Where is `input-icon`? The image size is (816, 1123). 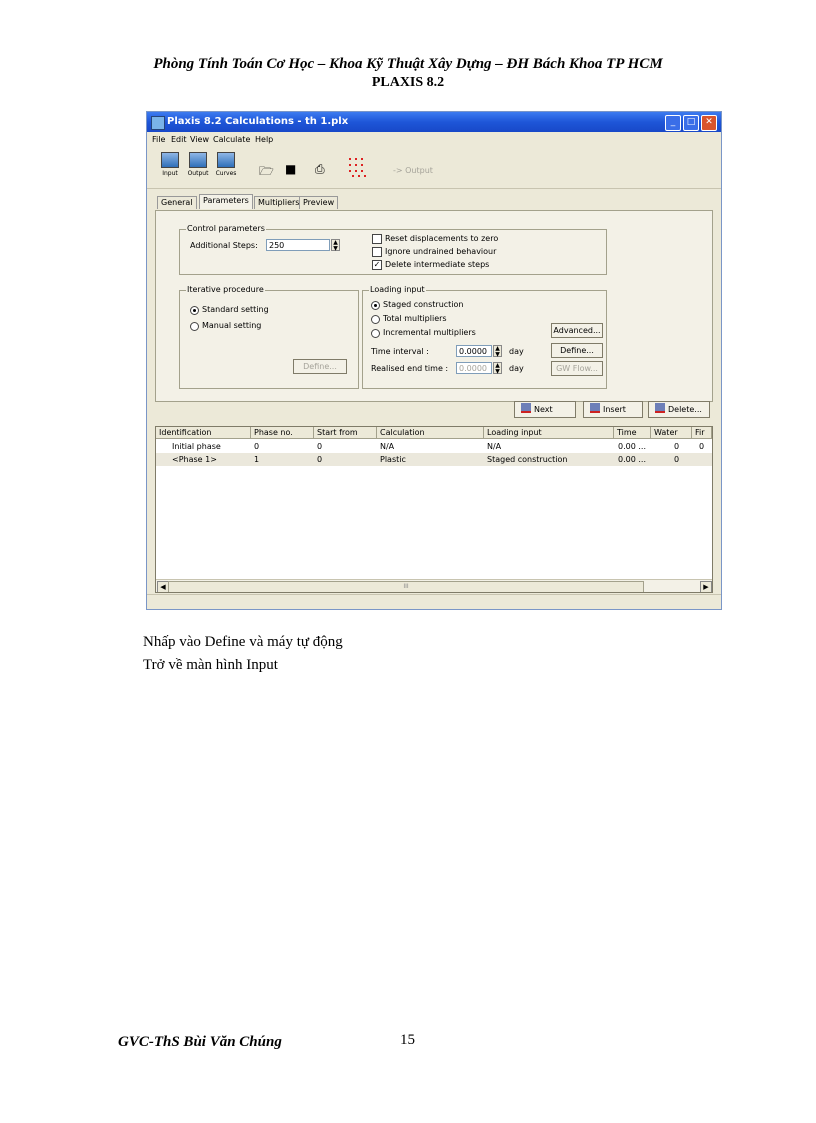
input-icon is located at coordinates (170, 160).